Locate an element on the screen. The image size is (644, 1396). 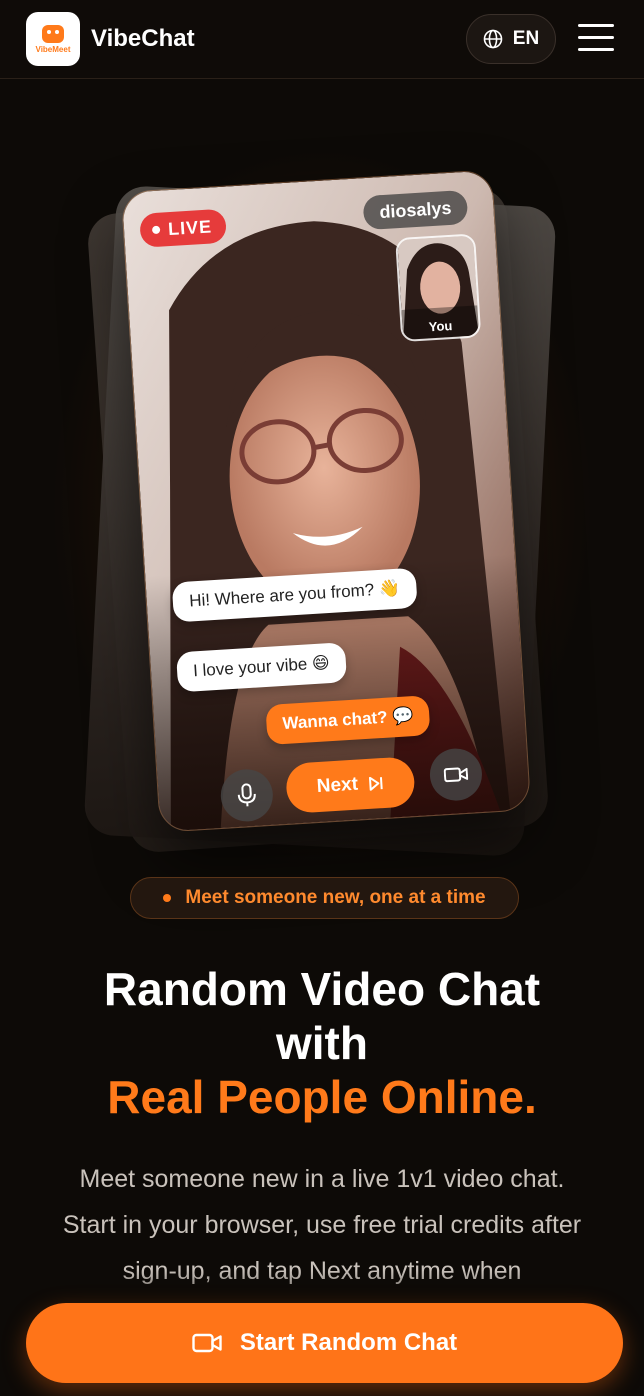
menu-icon is located at coordinates (596, 39).